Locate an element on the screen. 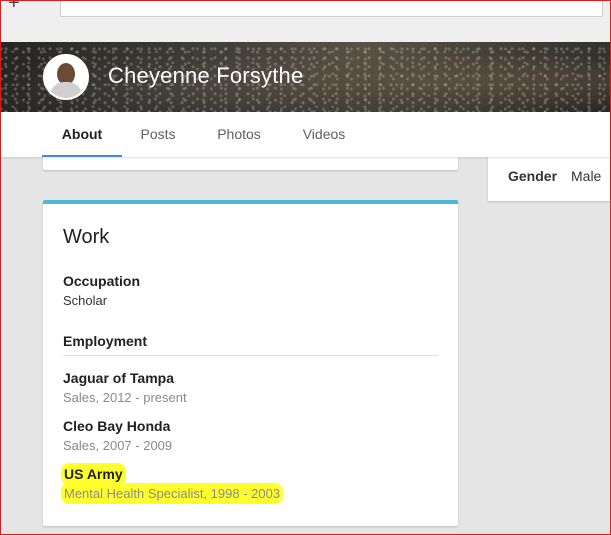 This screenshot has height=535, width=611. employer-detail-text: Mental Health Specialist, 1998 - 2003 is located at coordinates (172, 493).